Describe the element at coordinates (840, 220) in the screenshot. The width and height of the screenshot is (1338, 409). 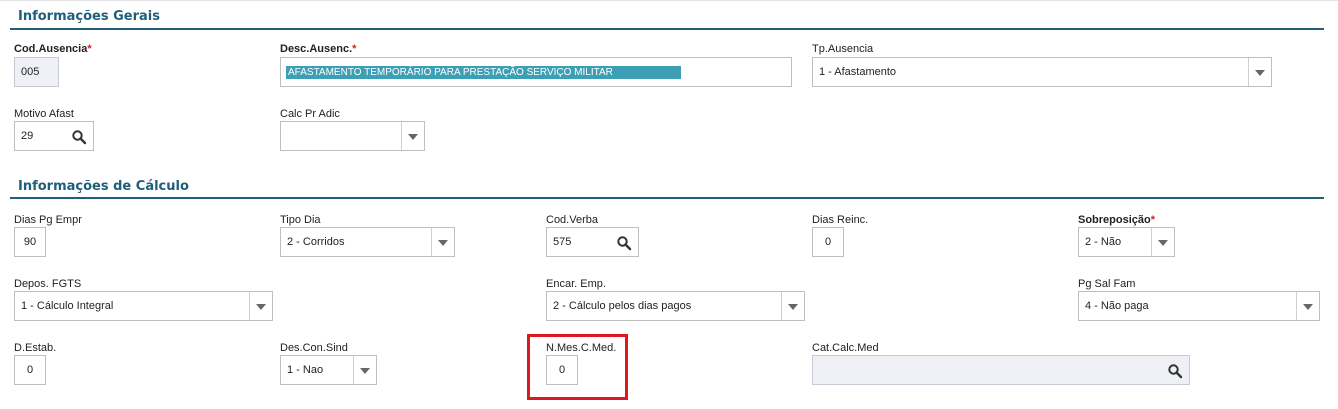
I see `label-dias-reinc: Dias Reinc.` at that location.